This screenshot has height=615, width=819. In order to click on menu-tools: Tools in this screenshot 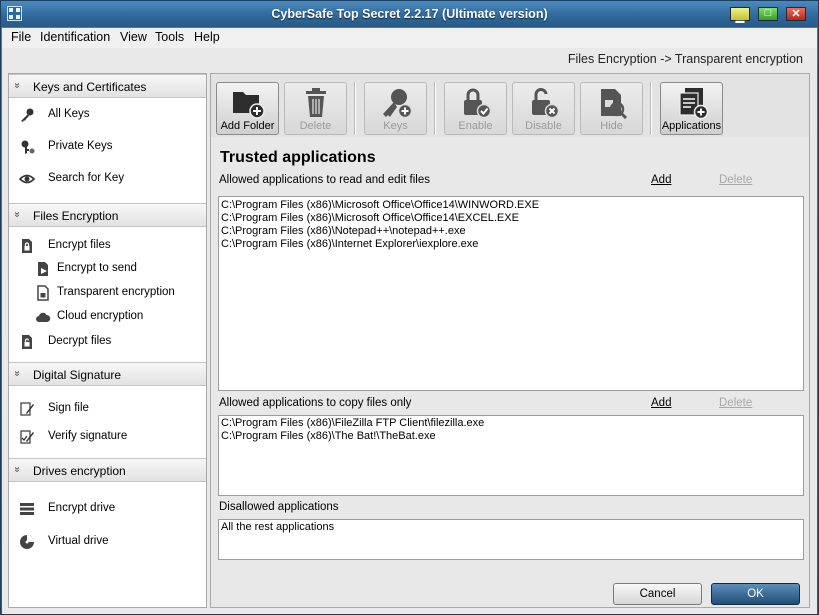, I will do `click(169, 37)`.